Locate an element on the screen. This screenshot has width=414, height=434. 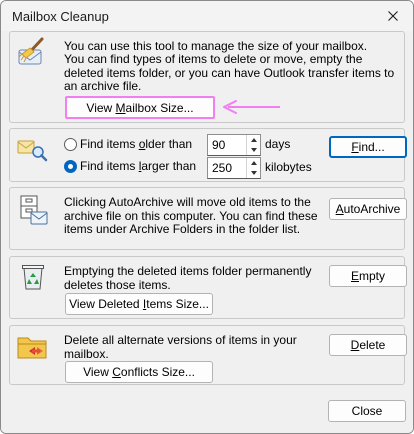
older-than-radio is located at coordinates (70, 144).